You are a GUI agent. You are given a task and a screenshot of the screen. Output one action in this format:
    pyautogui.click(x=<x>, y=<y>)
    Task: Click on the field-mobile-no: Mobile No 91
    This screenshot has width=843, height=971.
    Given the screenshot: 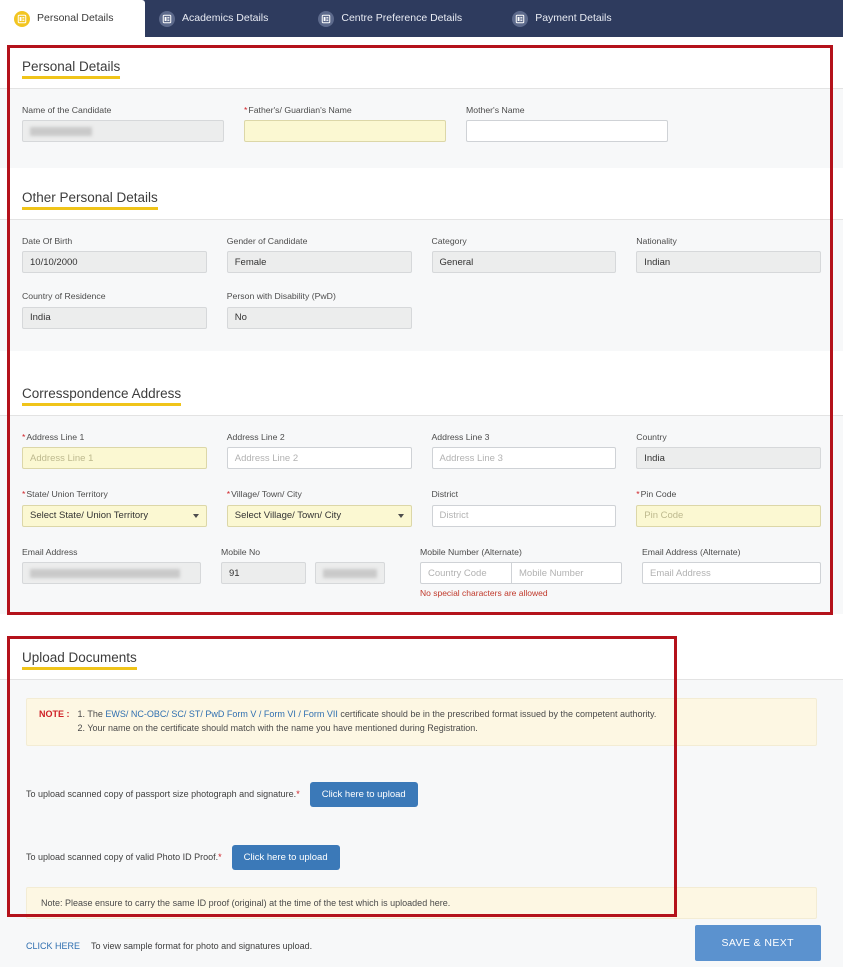 What is the action you would take?
    pyautogui.click(x=310, y=572)
    